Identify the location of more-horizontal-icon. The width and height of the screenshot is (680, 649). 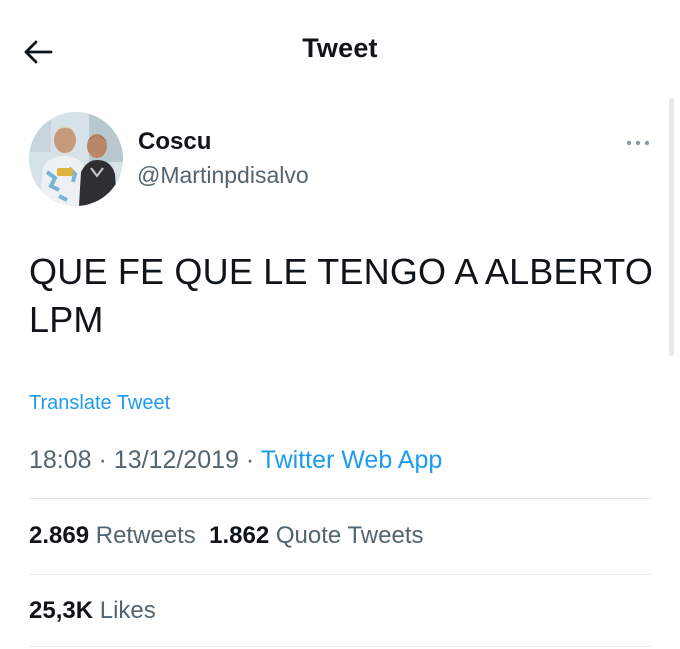
(638, 143).